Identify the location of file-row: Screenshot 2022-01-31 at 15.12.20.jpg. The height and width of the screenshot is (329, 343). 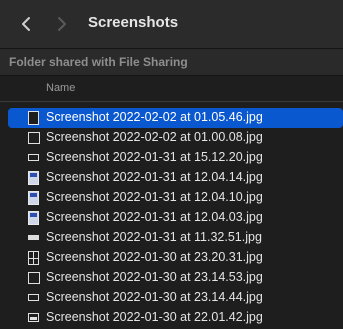
(171, 158).